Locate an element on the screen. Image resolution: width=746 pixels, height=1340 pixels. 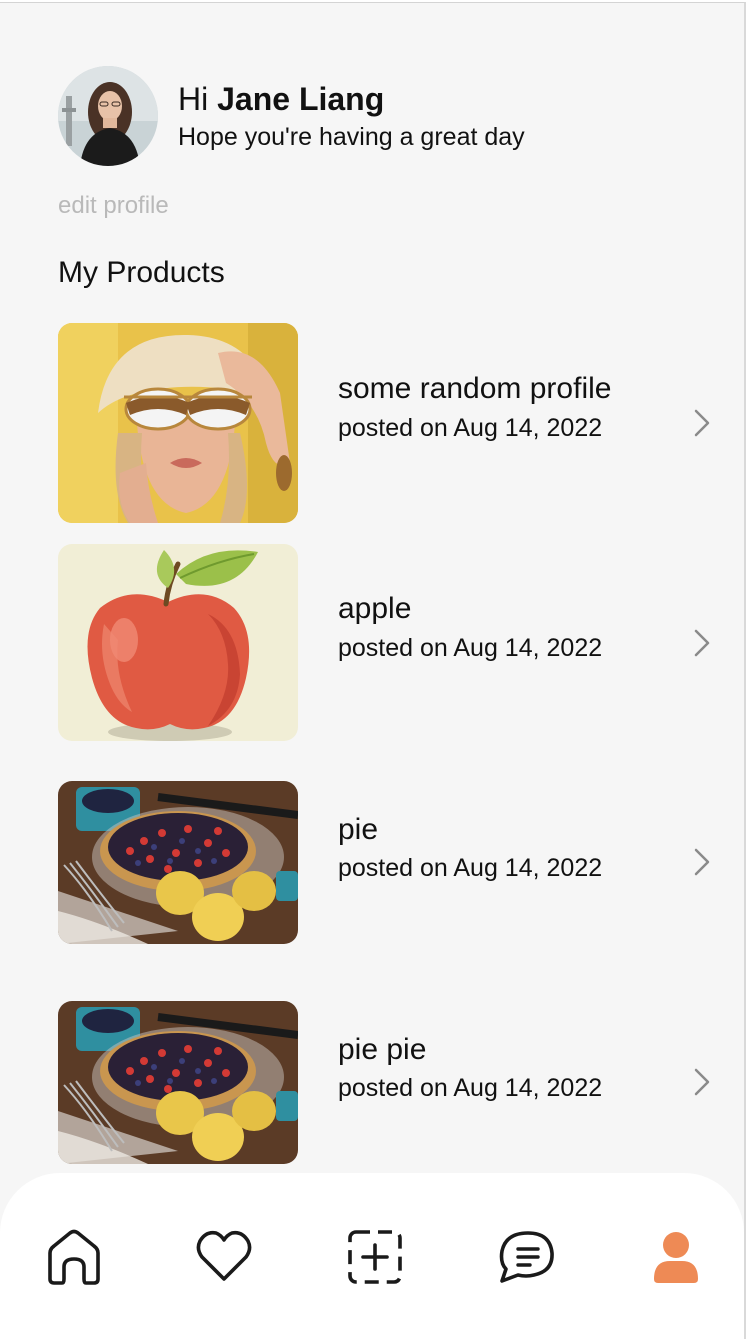
greeting-subtitle: Hope you're having a great day is located at coordinates (351, 137).